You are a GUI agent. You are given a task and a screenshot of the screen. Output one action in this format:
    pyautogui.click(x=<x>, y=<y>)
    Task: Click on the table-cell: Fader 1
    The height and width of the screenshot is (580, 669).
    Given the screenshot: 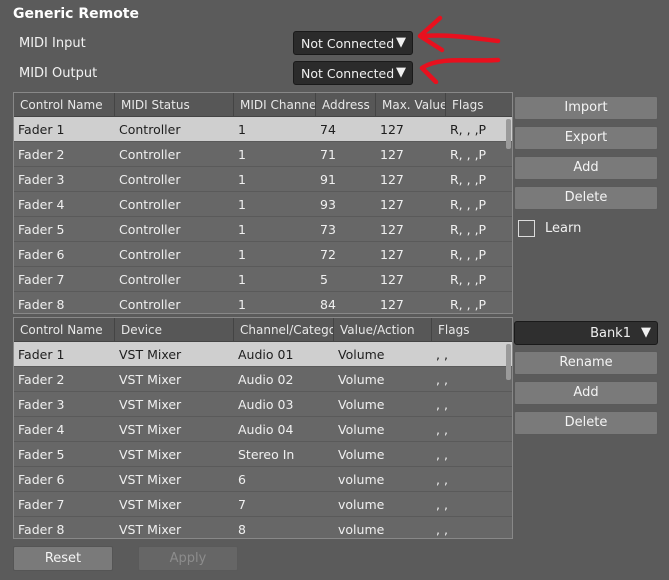 What is the action you would take?
    pyautogui.click(x=41, y=354)
    